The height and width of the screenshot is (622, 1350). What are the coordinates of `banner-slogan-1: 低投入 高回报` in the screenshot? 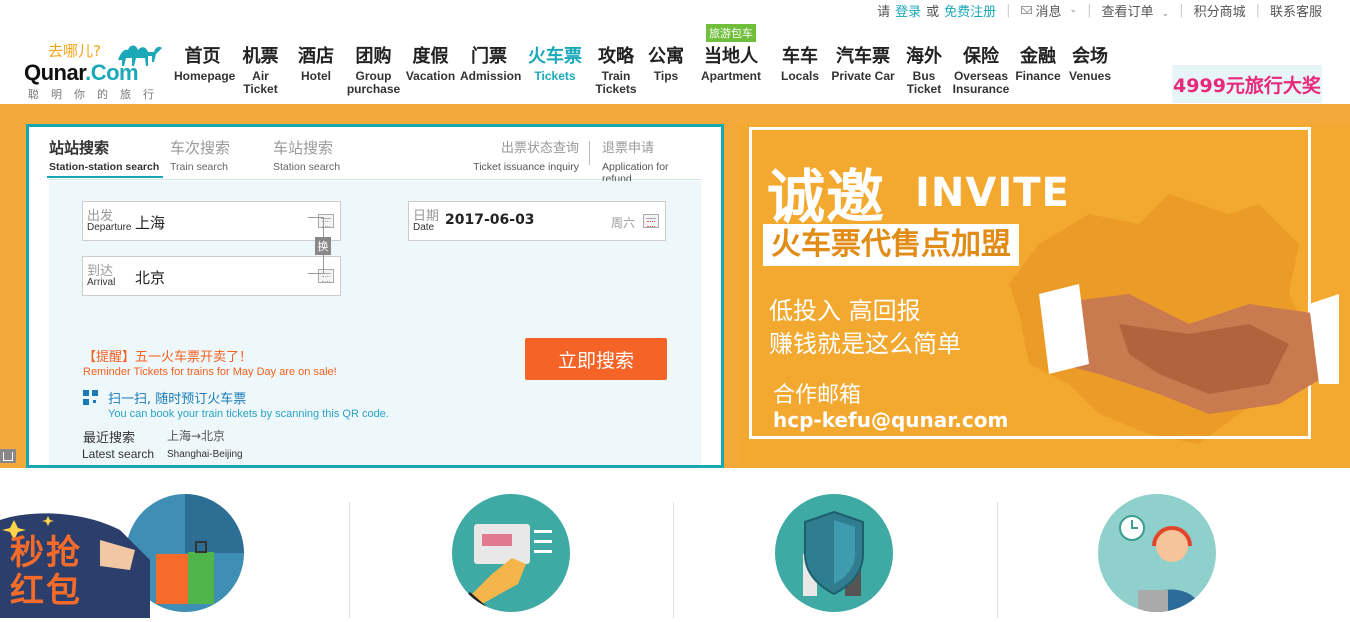 It's located at (845, 311).